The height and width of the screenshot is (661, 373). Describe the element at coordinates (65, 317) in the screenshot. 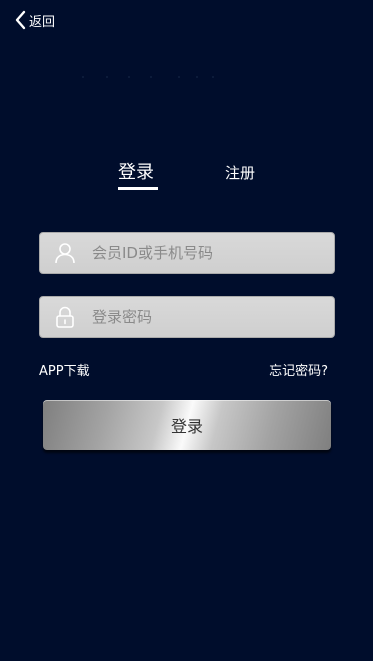

I see `lock-icon` at that location.